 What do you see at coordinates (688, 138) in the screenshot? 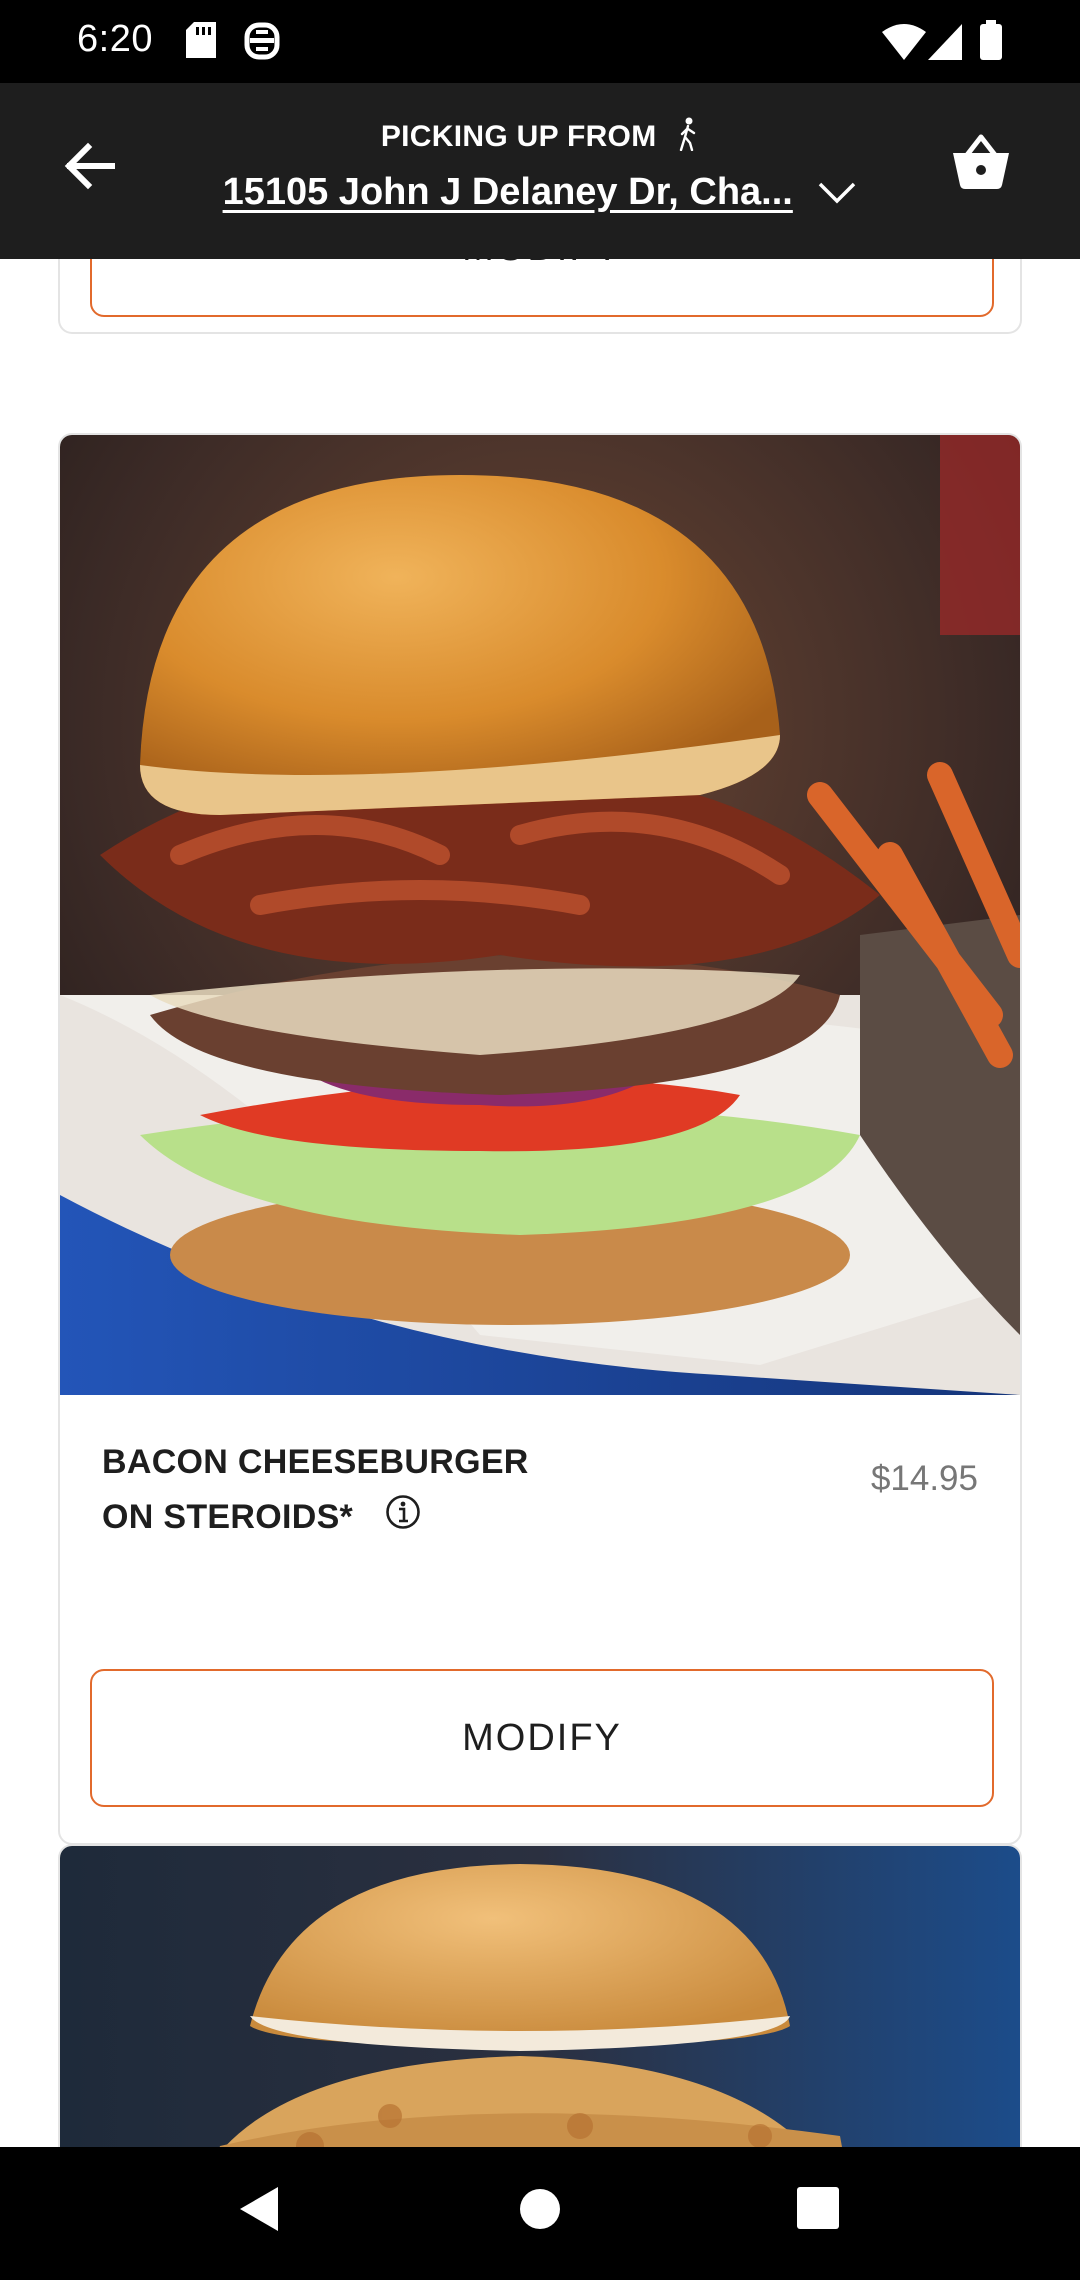
I see `walking-person-icon` at bounding box center [688, 138].